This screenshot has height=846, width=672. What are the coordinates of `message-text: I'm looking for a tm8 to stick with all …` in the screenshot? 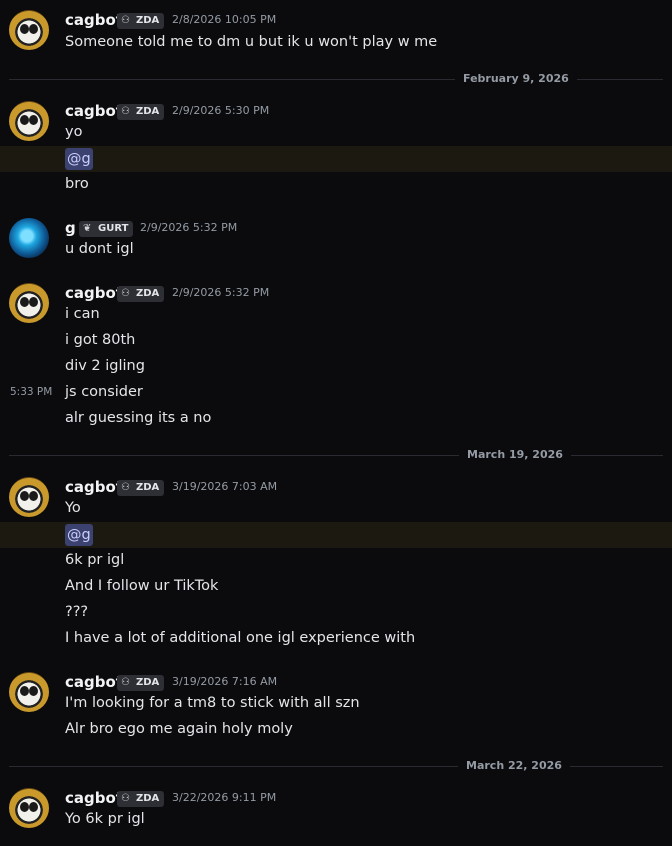 It's located at (212, 703).